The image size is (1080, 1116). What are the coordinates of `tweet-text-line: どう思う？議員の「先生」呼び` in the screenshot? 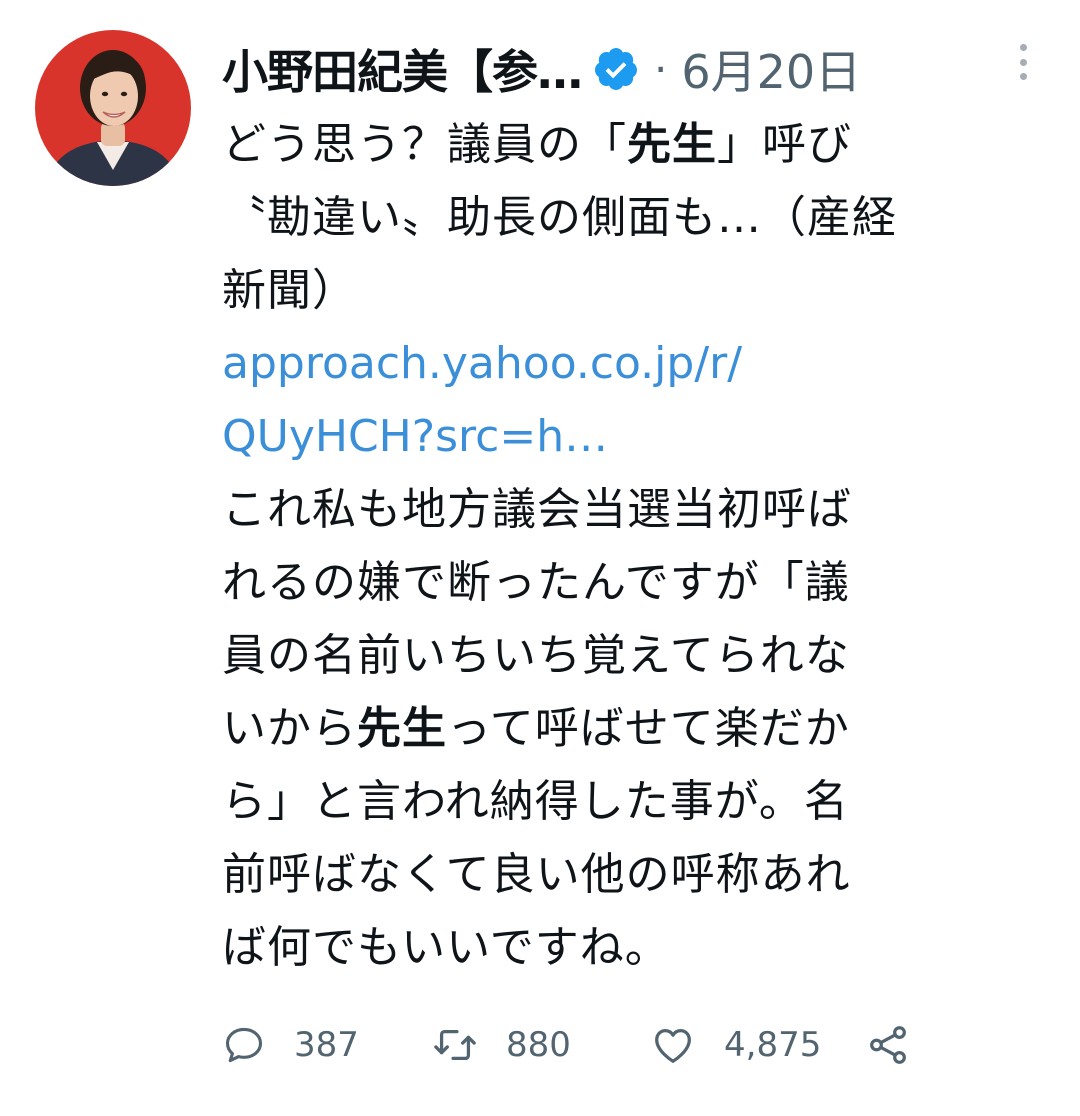 It's located at (639, 144).